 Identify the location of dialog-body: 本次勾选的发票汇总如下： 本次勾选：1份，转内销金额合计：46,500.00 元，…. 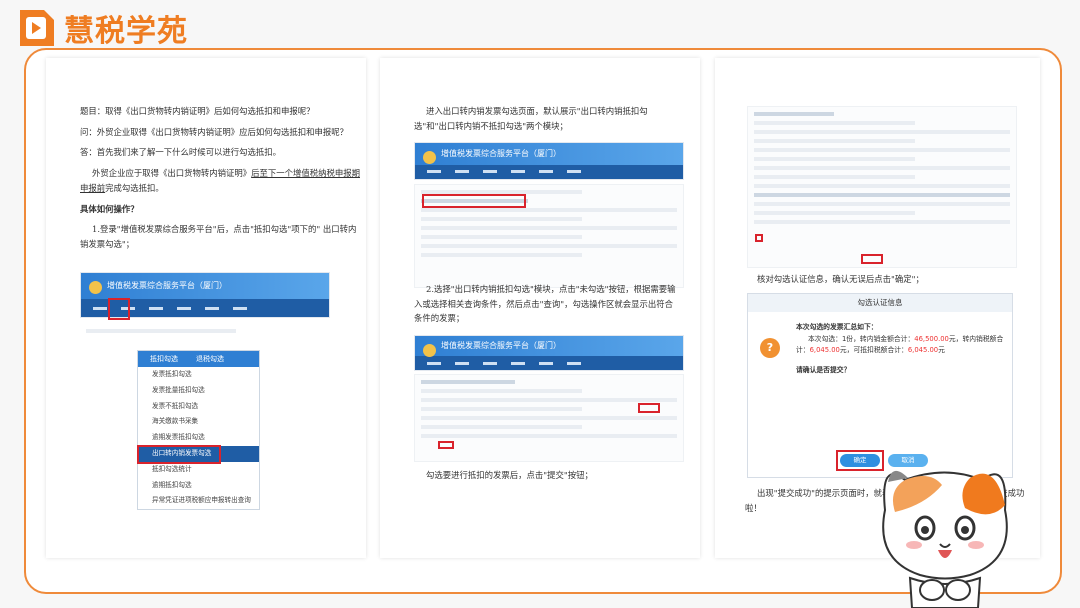
(901, 349).